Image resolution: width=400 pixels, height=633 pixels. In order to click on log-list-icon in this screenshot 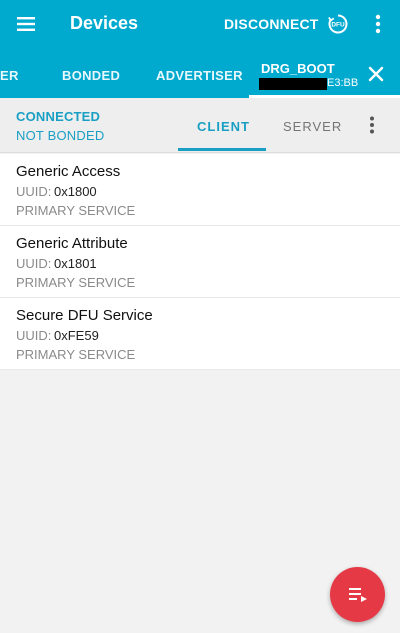, I will do `click(358, 595)`.